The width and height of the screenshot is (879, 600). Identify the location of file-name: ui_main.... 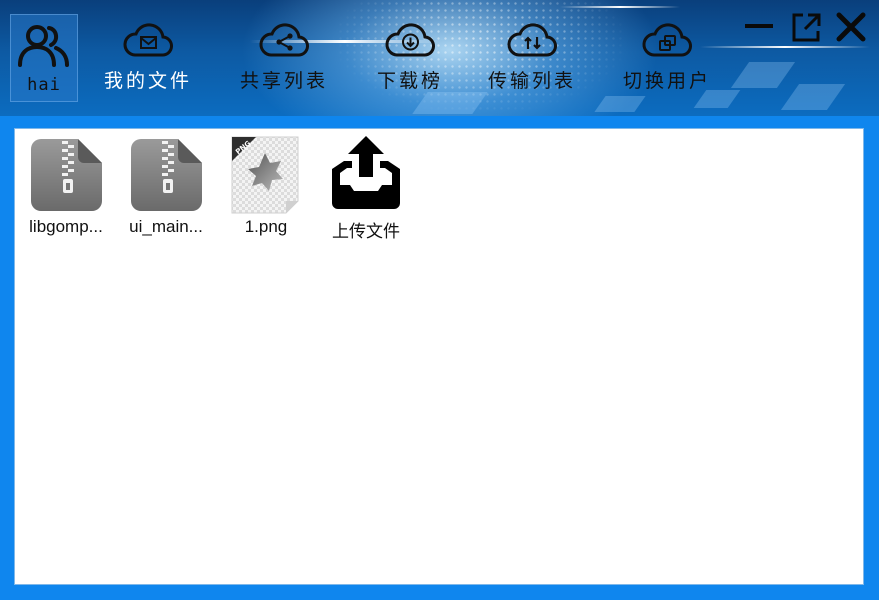
(166, 226).